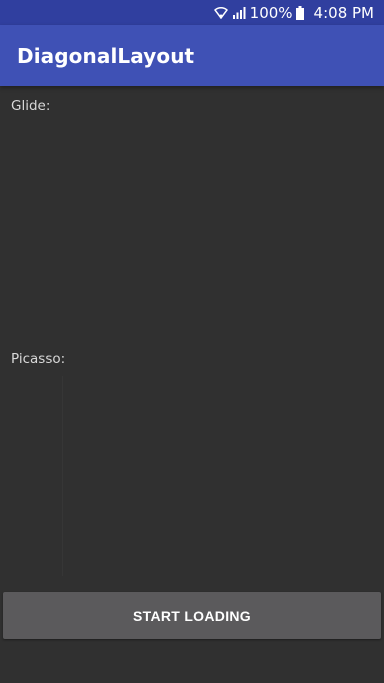 The image size is (384, 683). I want to click on app-bar: DiagonalLayout, so click(192, 55).